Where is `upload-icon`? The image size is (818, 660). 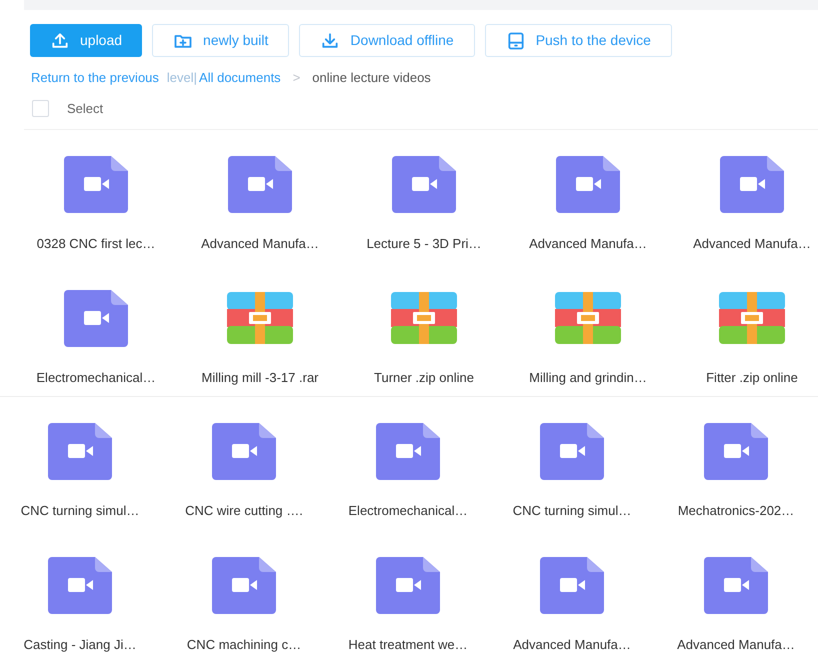
upload-icon is located at coordinates (60, 40).